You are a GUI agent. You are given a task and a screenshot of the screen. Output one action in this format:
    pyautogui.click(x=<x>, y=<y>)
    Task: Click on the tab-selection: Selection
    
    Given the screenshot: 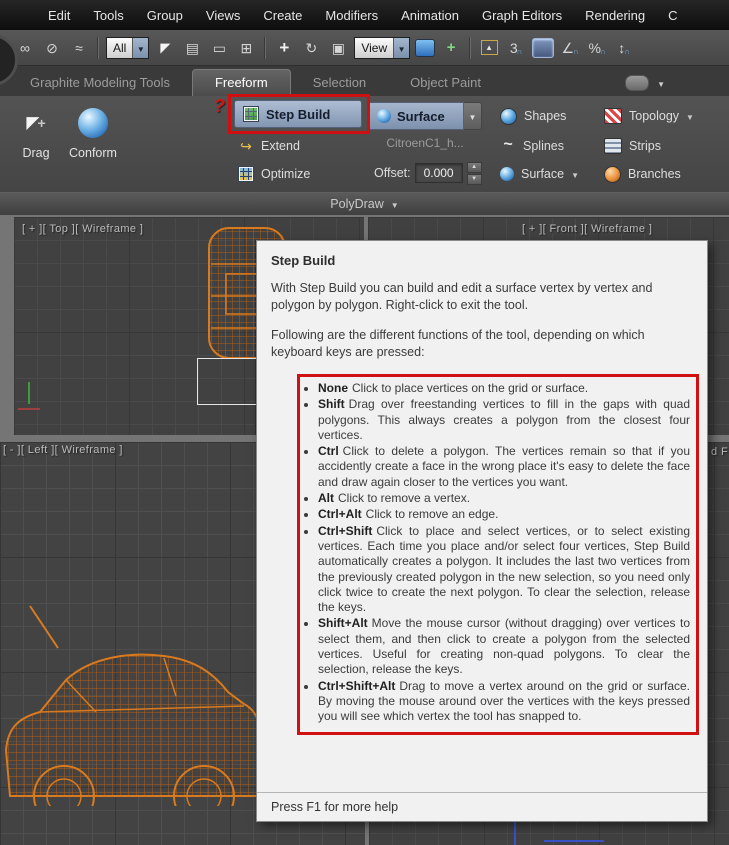 What is the action you would take?
    pyautogui.click(x=339, y=83)
    